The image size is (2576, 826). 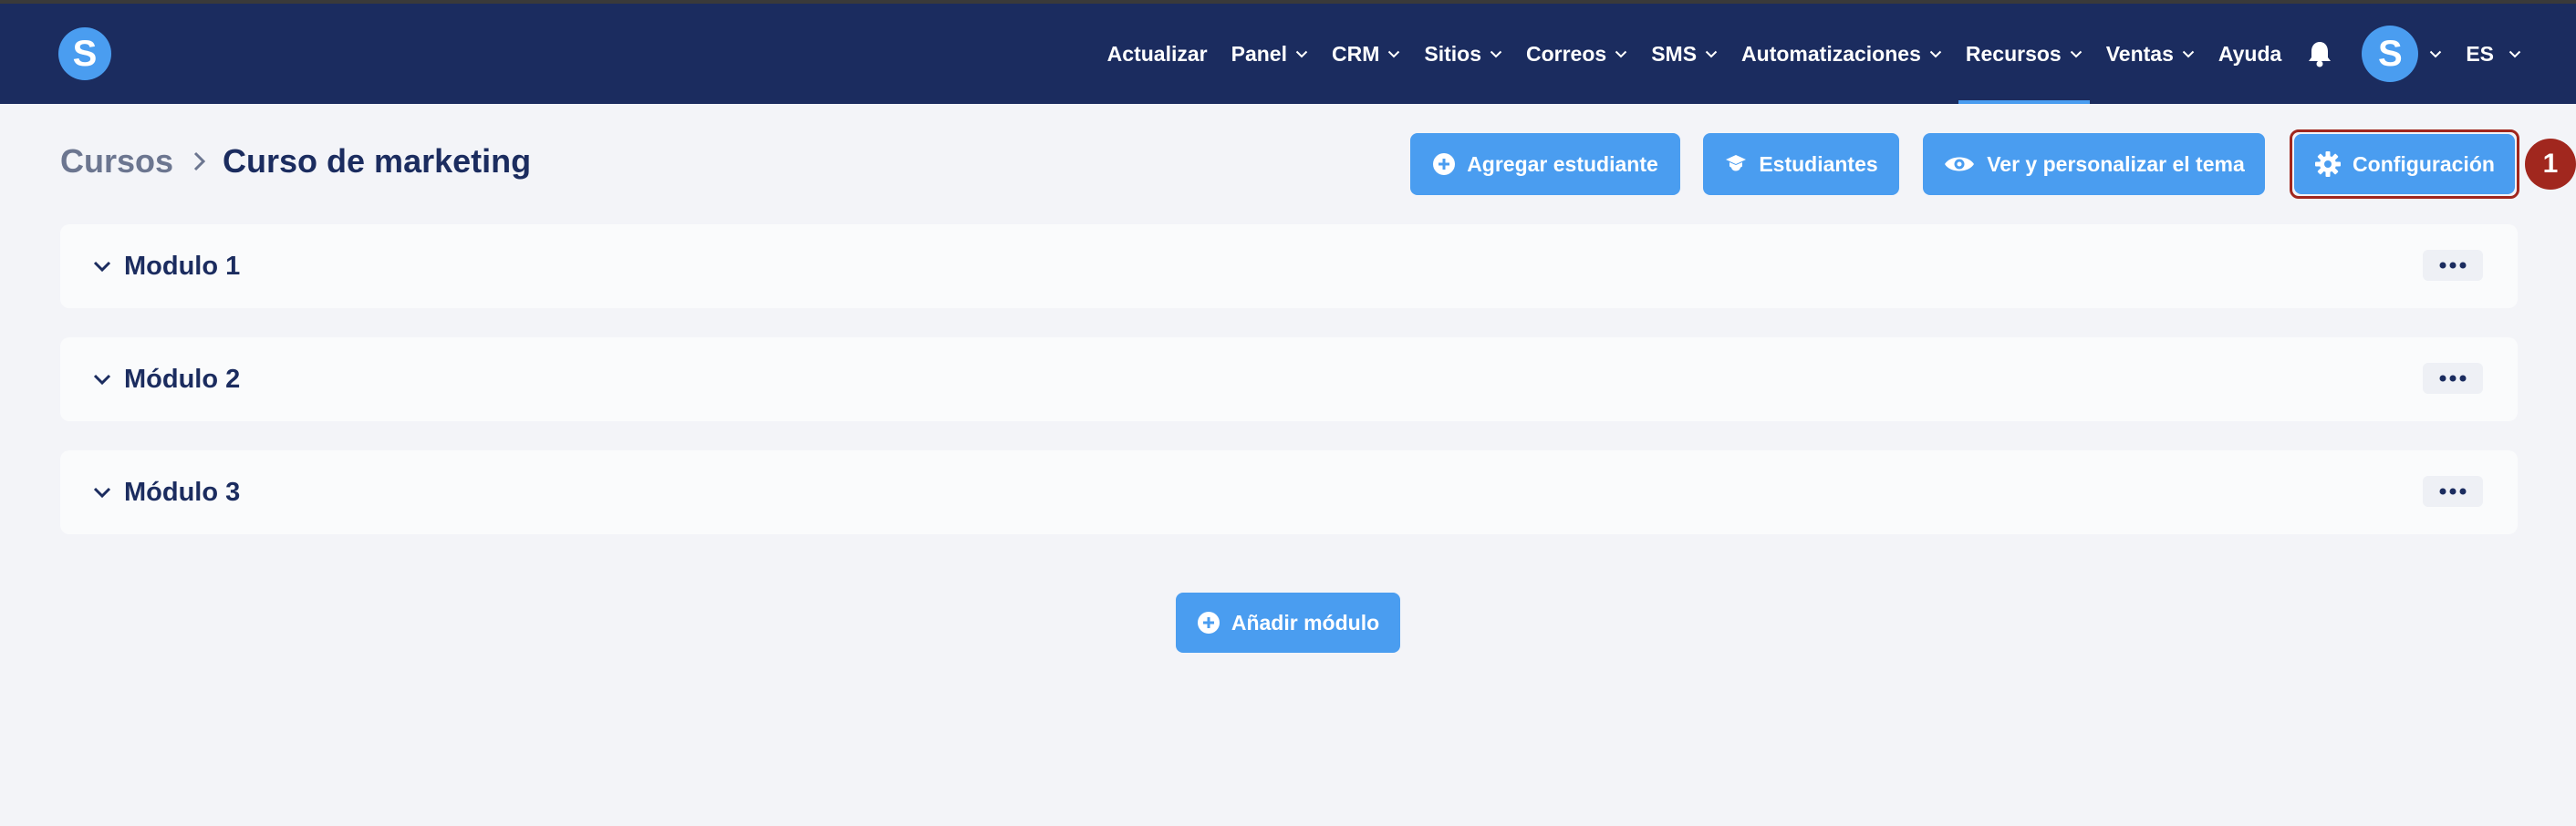 I want to click on eye-icon, so click(x=1960, y=164).